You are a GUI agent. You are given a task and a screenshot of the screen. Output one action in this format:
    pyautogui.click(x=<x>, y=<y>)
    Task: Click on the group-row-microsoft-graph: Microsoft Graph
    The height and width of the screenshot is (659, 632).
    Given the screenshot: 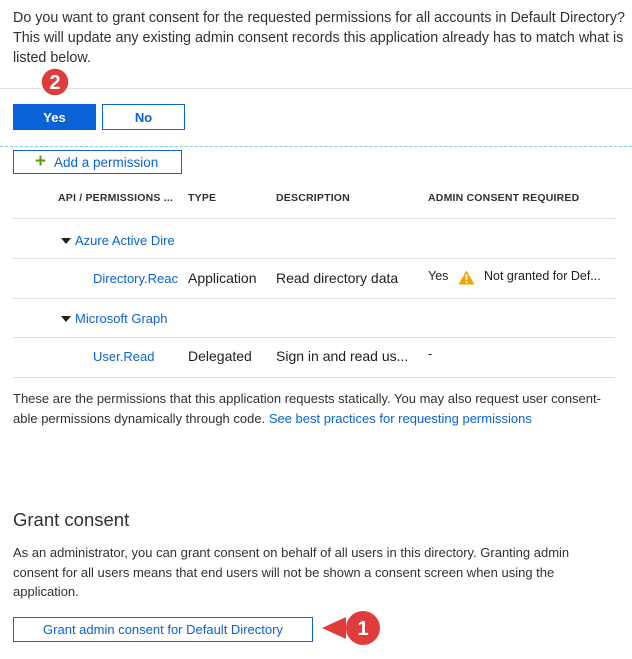 What is the action you would take?
    pyautogui.click(x=114, y=318)
    